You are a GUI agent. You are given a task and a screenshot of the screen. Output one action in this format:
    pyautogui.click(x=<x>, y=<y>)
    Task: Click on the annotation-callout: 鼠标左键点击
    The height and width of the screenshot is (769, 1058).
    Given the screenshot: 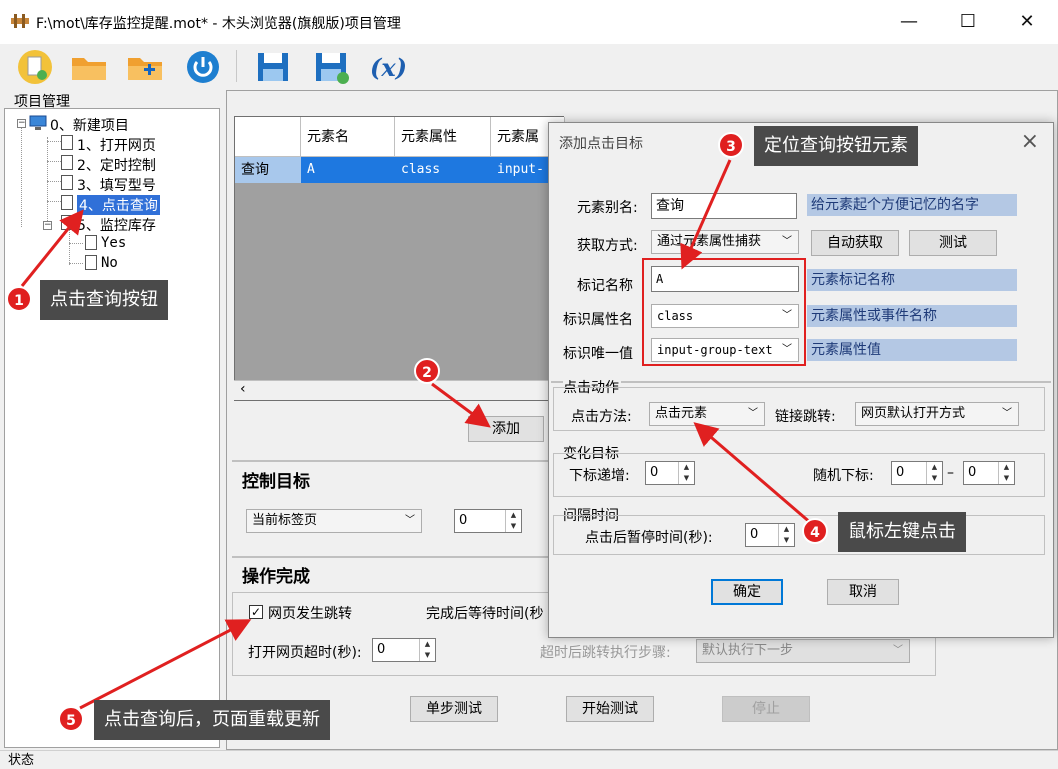 What is the action you would take?
    pyautogui.click(x=902, y=532)
    